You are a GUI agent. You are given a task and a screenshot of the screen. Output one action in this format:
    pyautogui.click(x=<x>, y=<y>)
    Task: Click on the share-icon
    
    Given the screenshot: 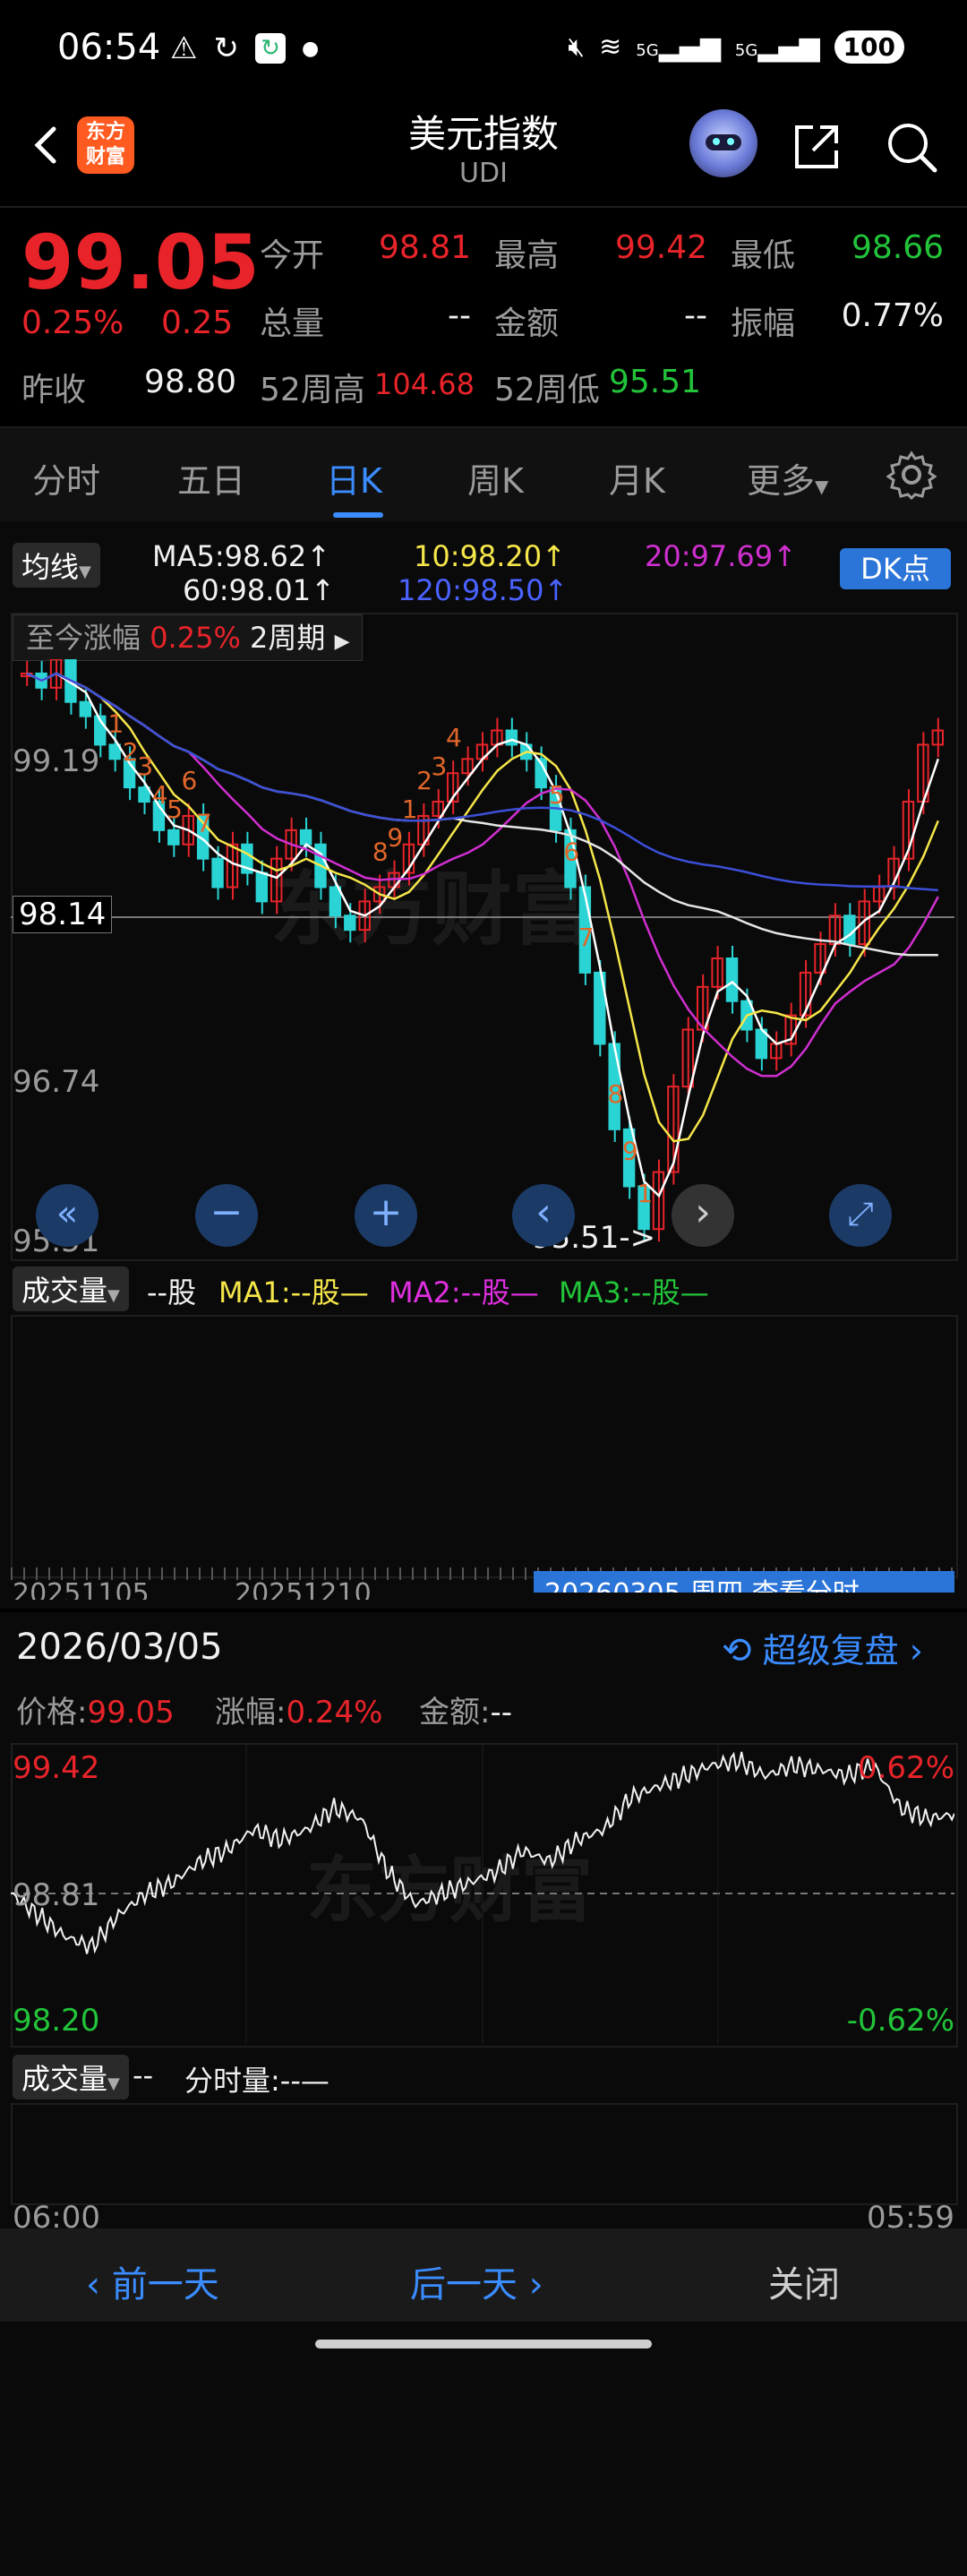 What is the action you would take?
    pyautogui.click(x=816, y=147)
    